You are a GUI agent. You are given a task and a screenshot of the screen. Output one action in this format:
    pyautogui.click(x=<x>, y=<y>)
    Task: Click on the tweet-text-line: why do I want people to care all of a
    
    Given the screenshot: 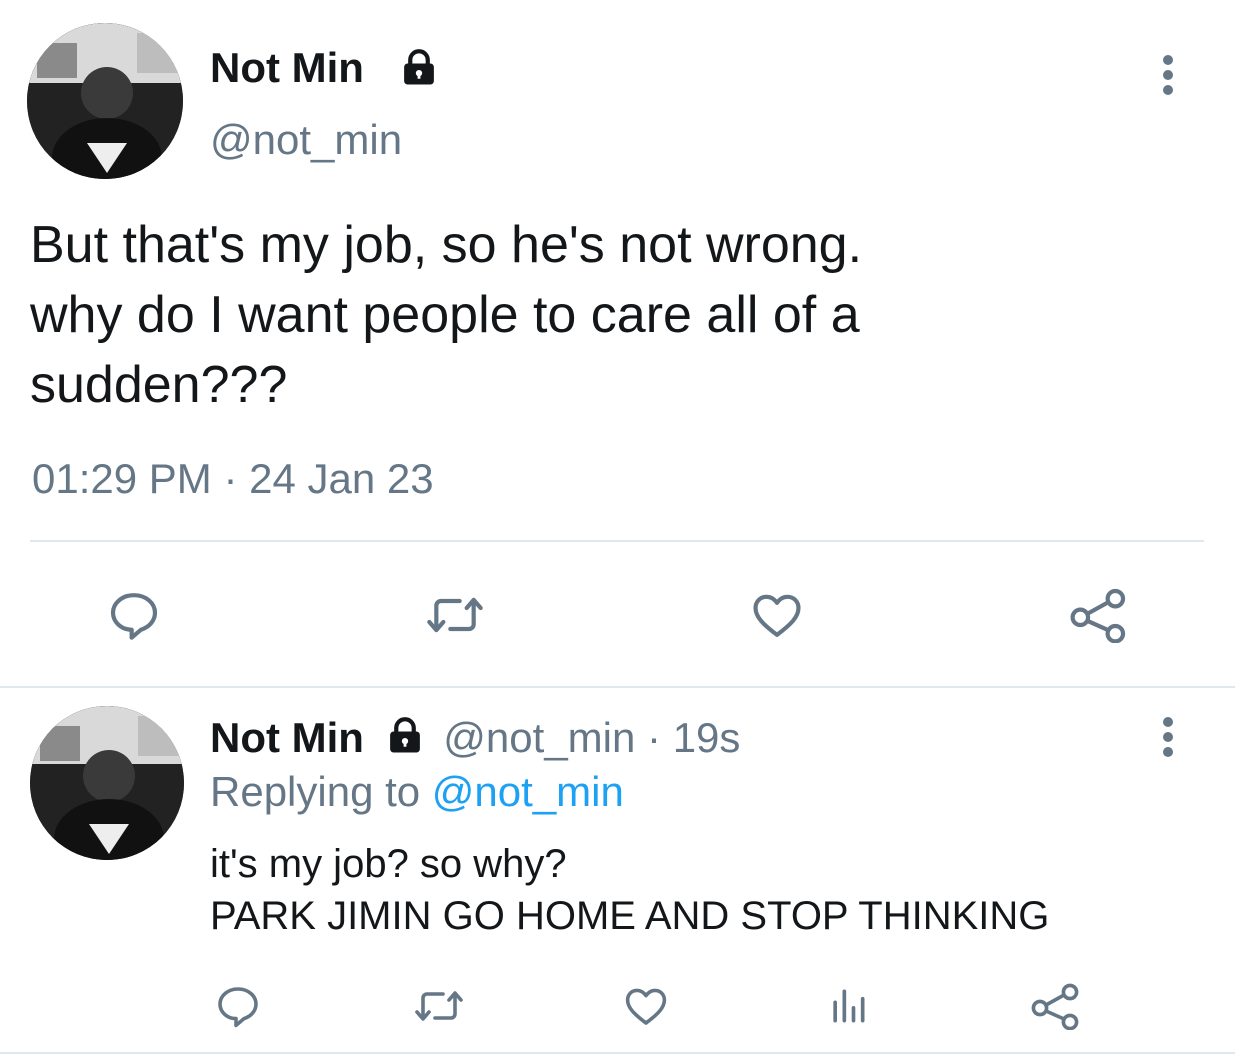 What is the action you would take?
    pyautogui.click(x=445, y=315)
    